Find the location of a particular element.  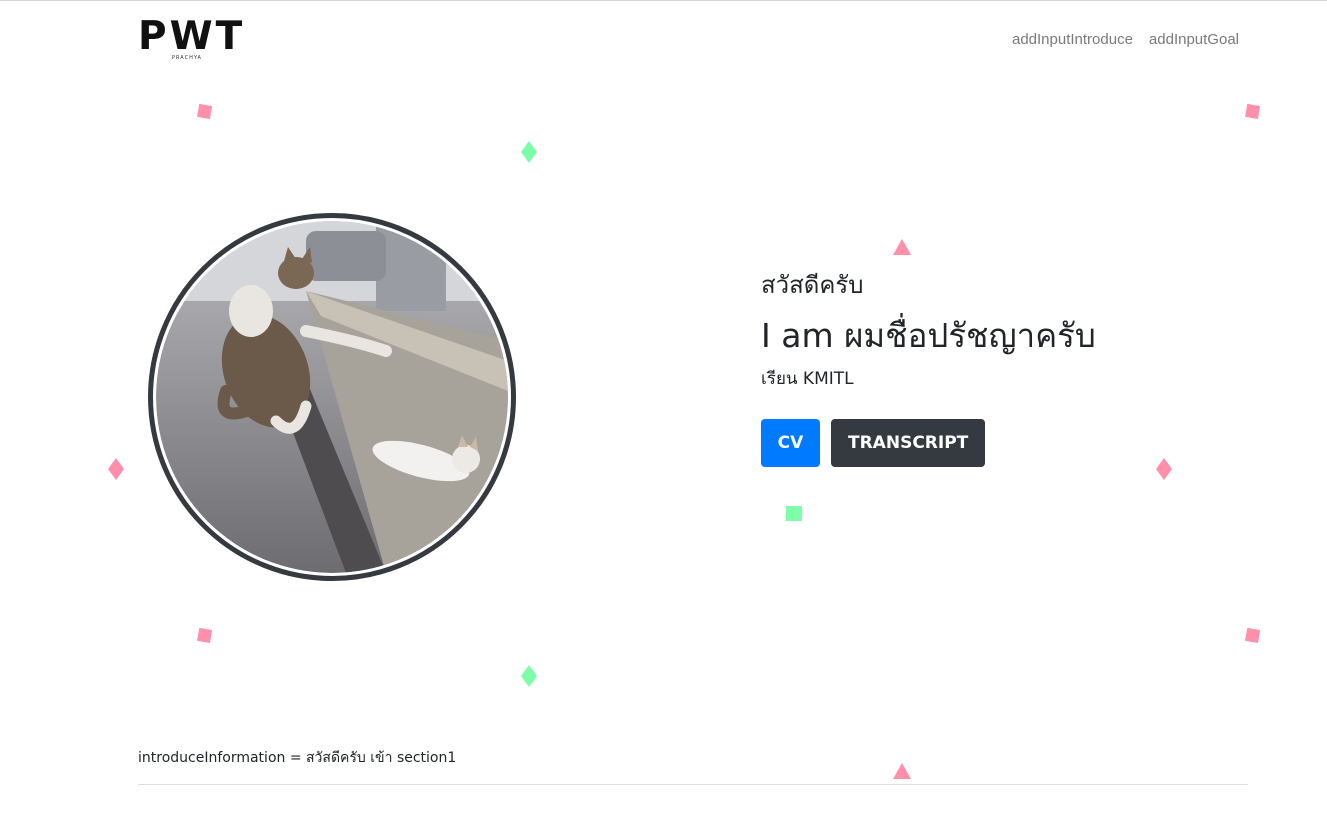

greeting-text: สวัสดีครับ is located at coordinates (812, 285).